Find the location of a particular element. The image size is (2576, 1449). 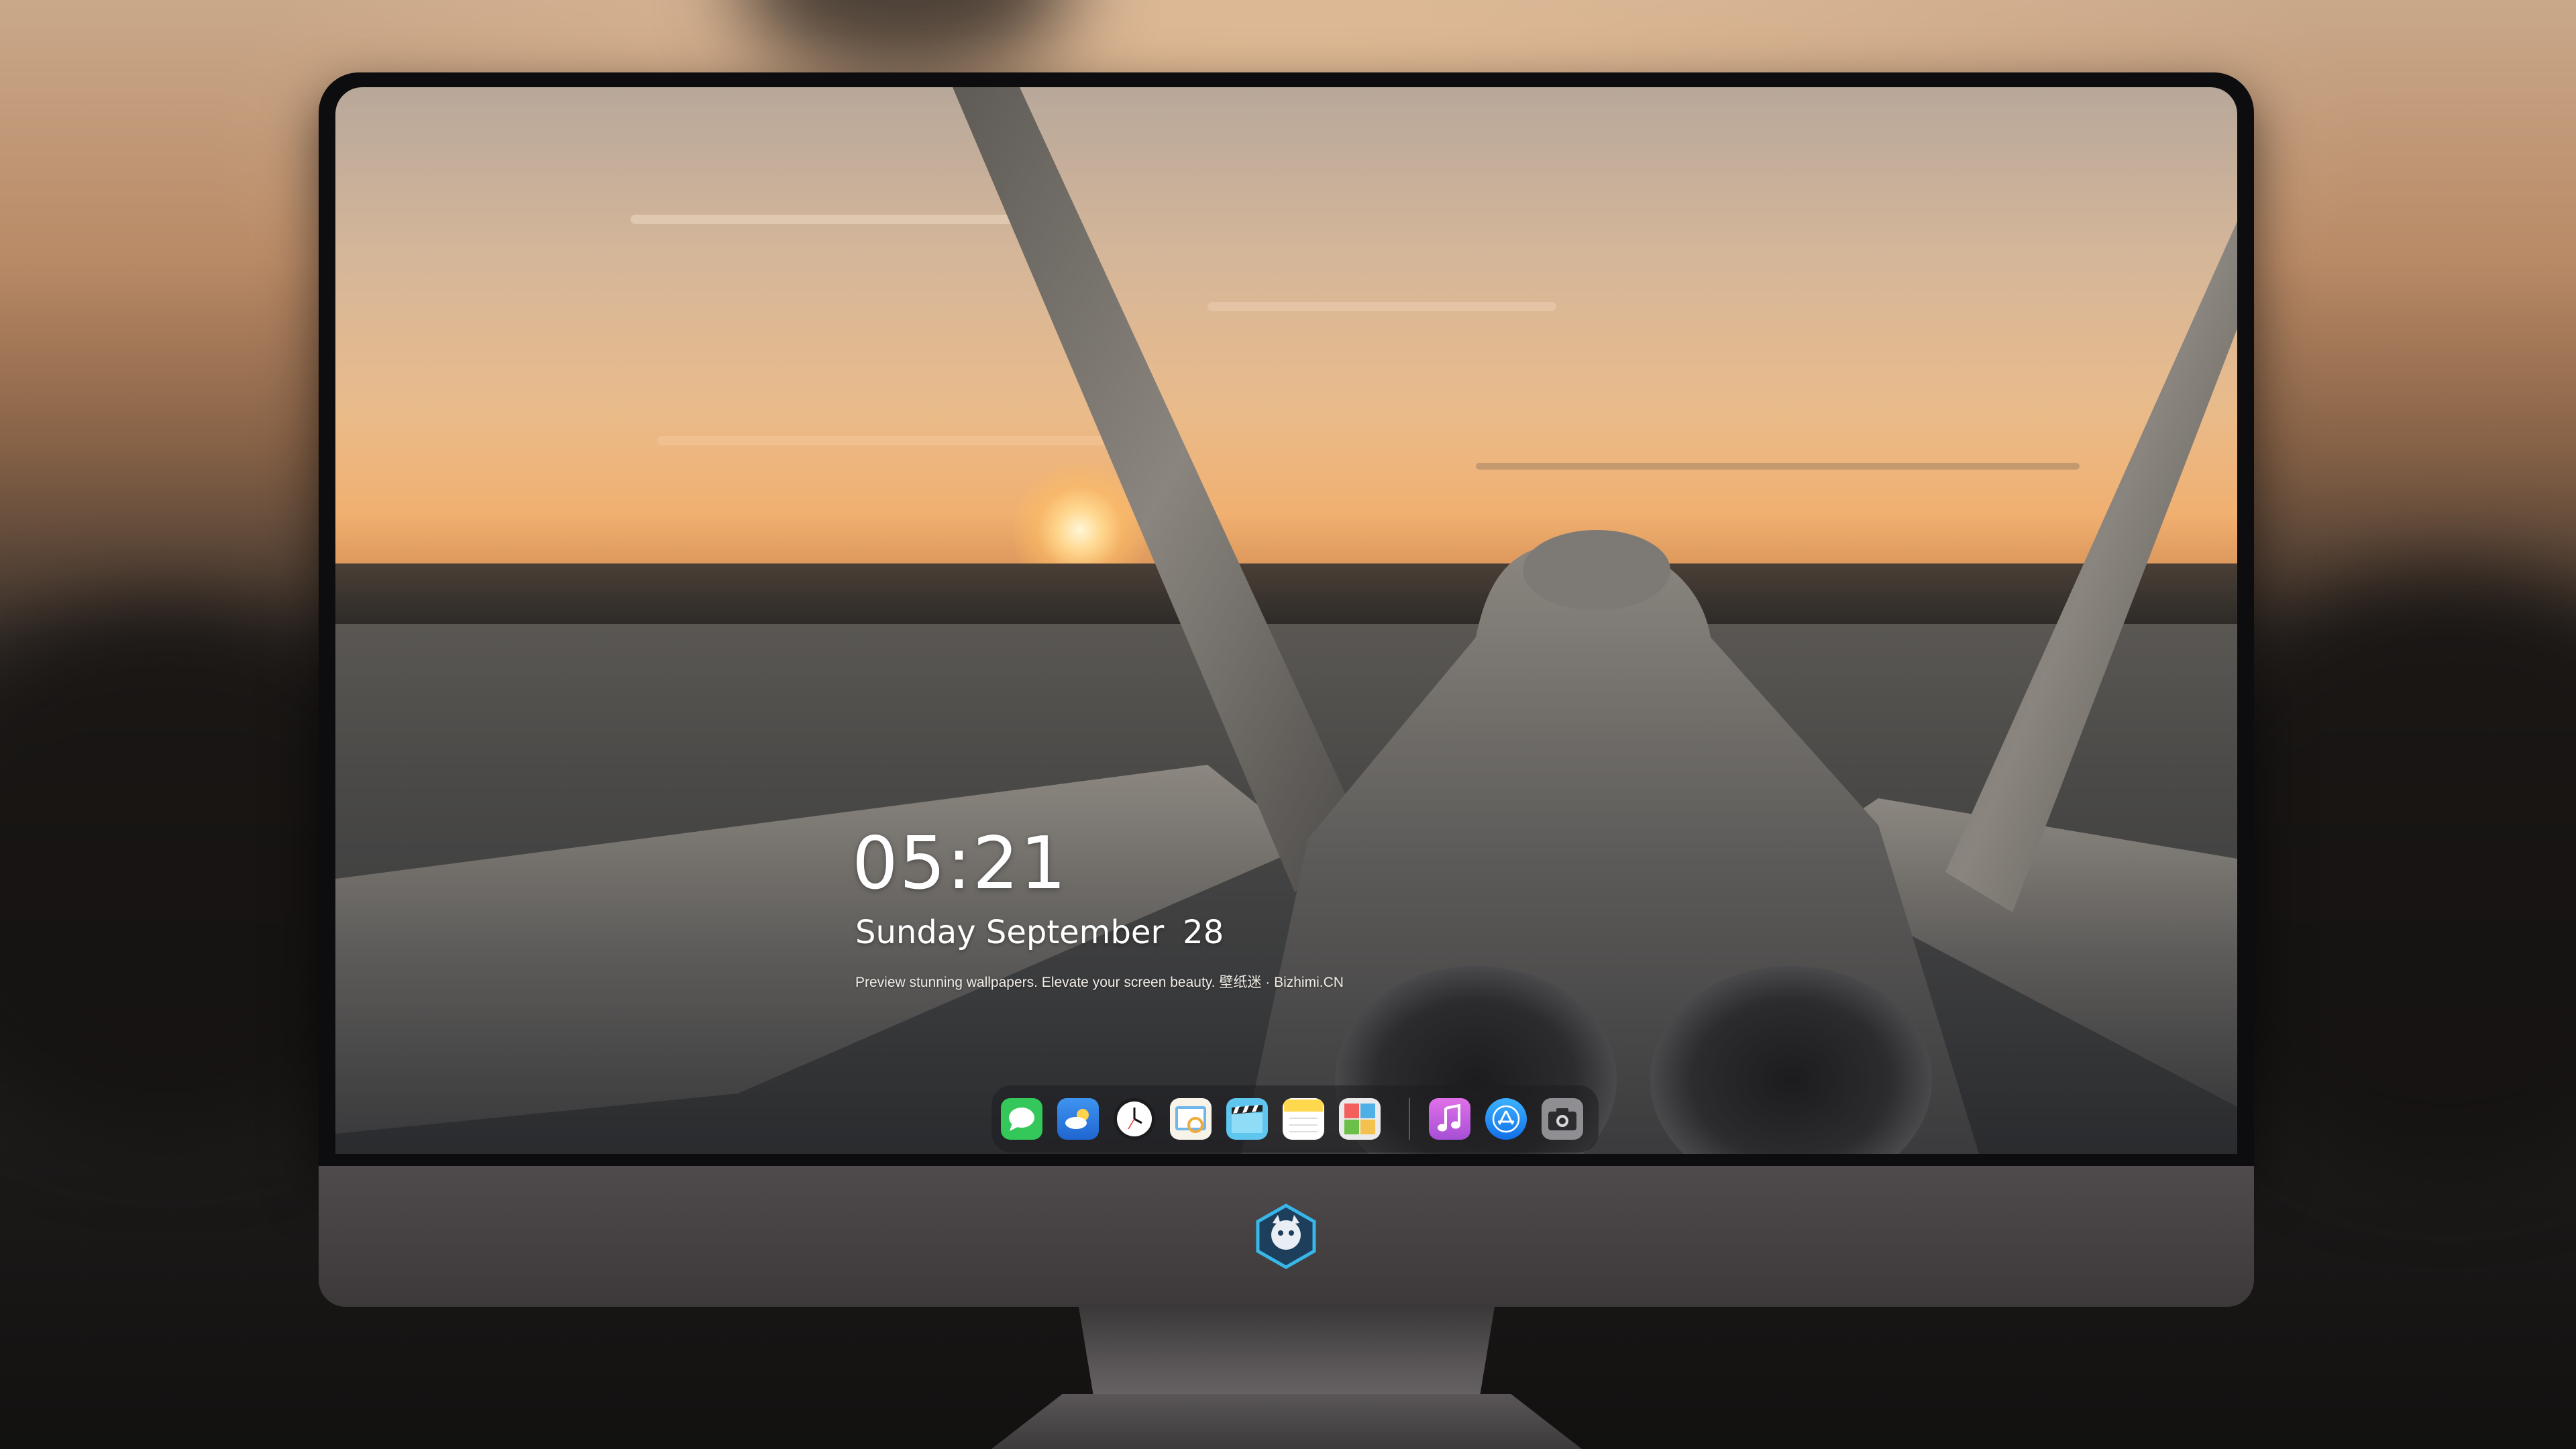

music-icon is located at coordinates (1449, 1118).